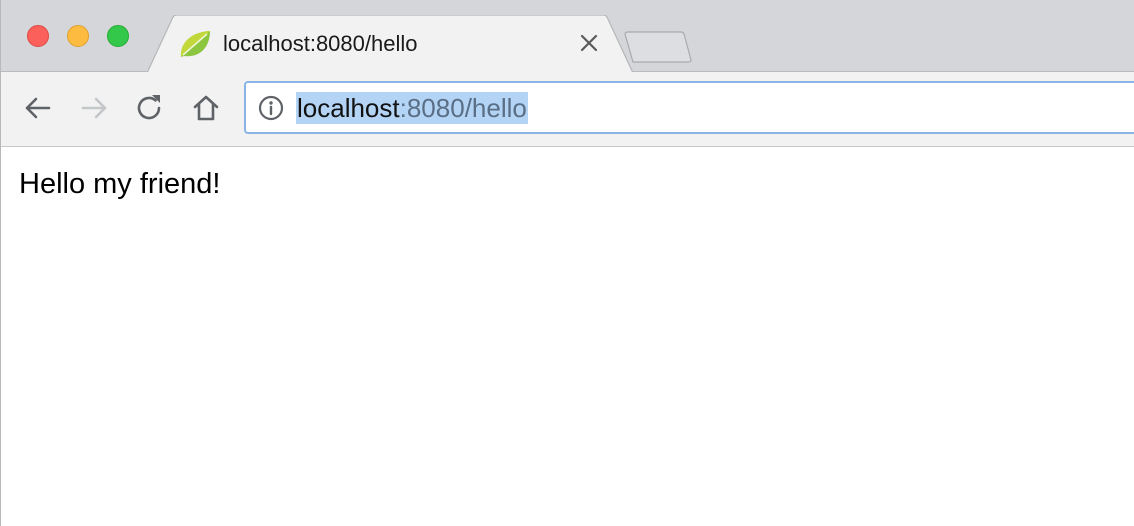 This screenshot has height=526, width=1134. Describe the element at coordinates (463, 108) in the screenshot. I see `url-path: :8080/hello` at that location.